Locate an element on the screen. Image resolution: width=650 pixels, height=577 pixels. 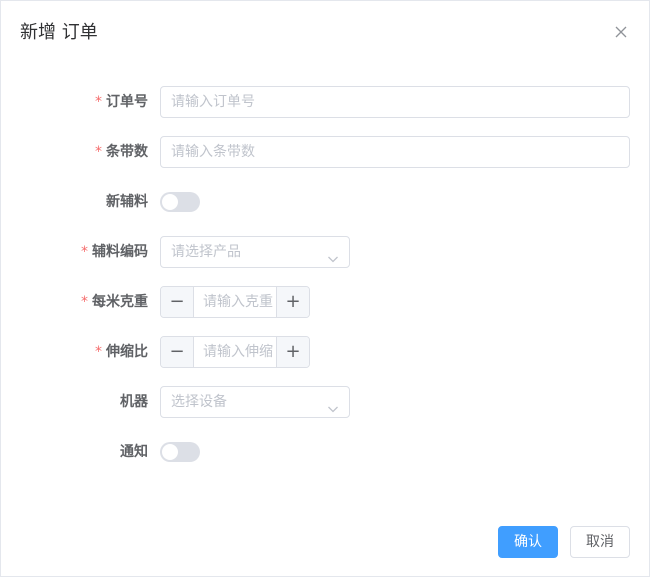
material-code-placeholder: 请选择产品 is located at coordinates (206, 252).